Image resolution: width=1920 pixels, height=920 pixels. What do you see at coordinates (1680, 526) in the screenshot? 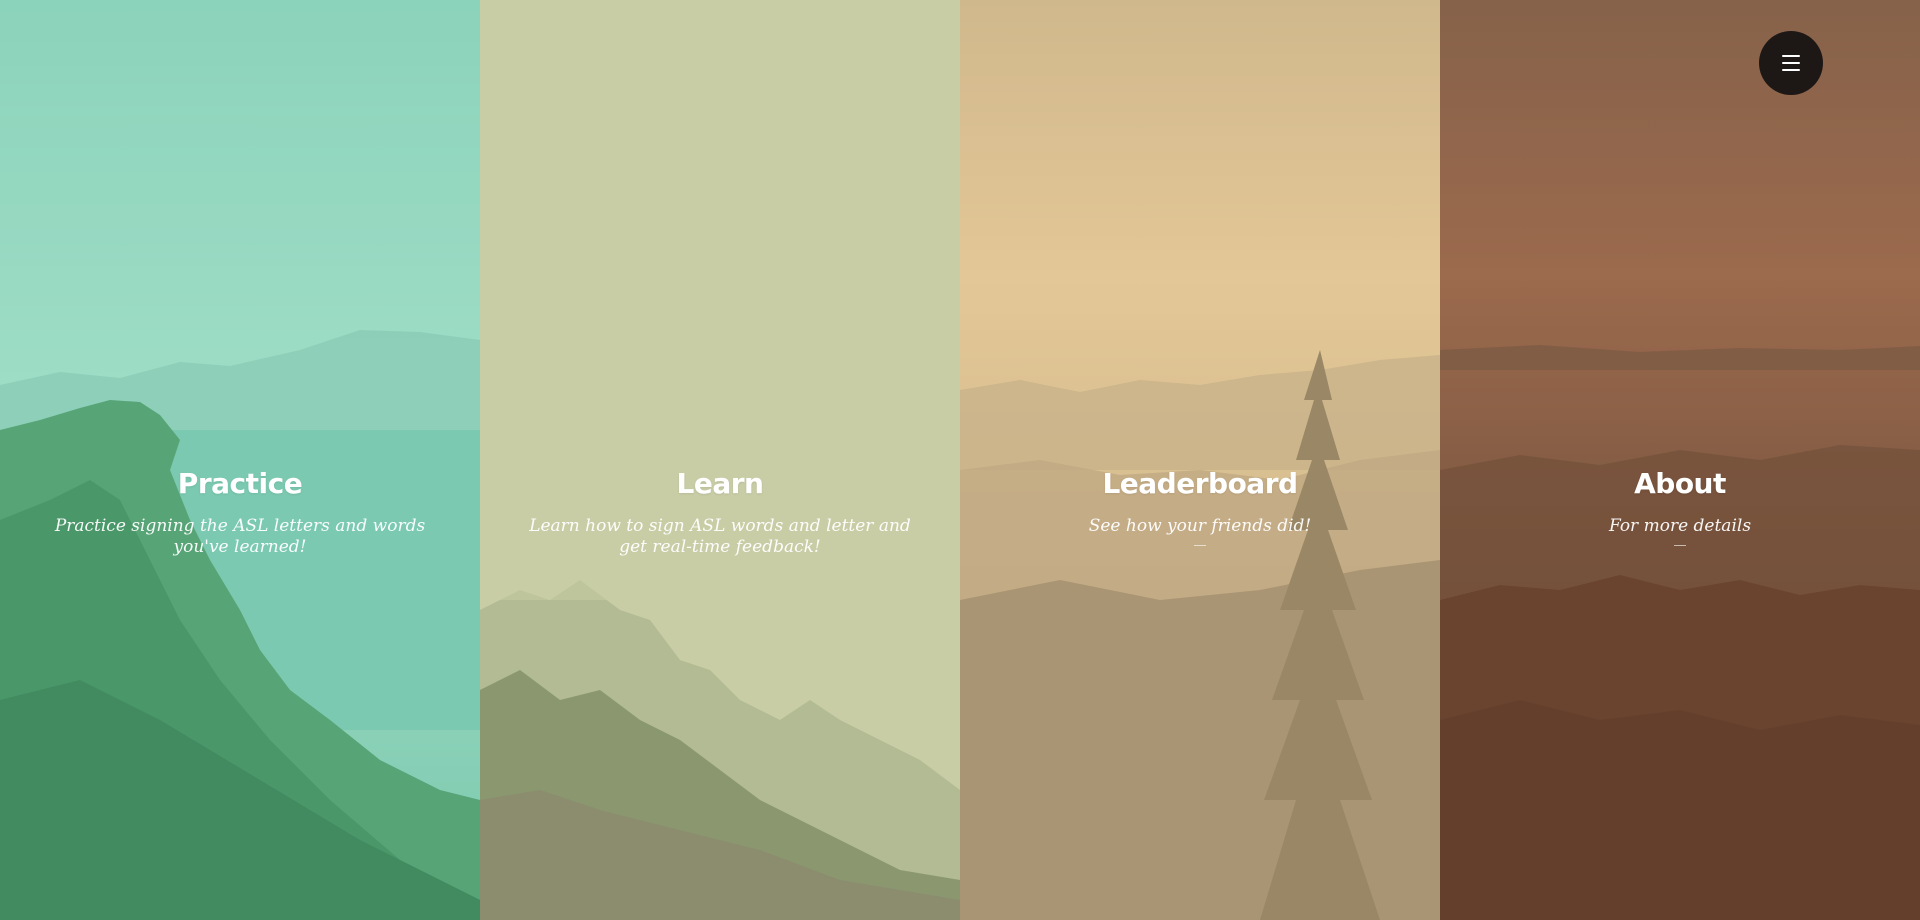
I see `about-description: For more details` at bounding box center [1680, 526].